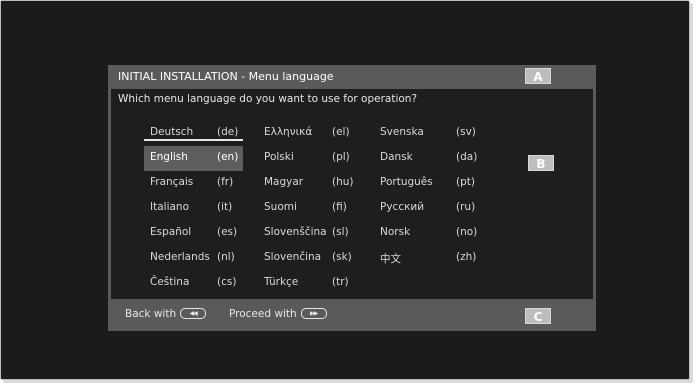 This screenshot has height=385, width=697. Describe the element at coordinates (170, 232) in the screenshot. I see `language-name: Español` at that location.